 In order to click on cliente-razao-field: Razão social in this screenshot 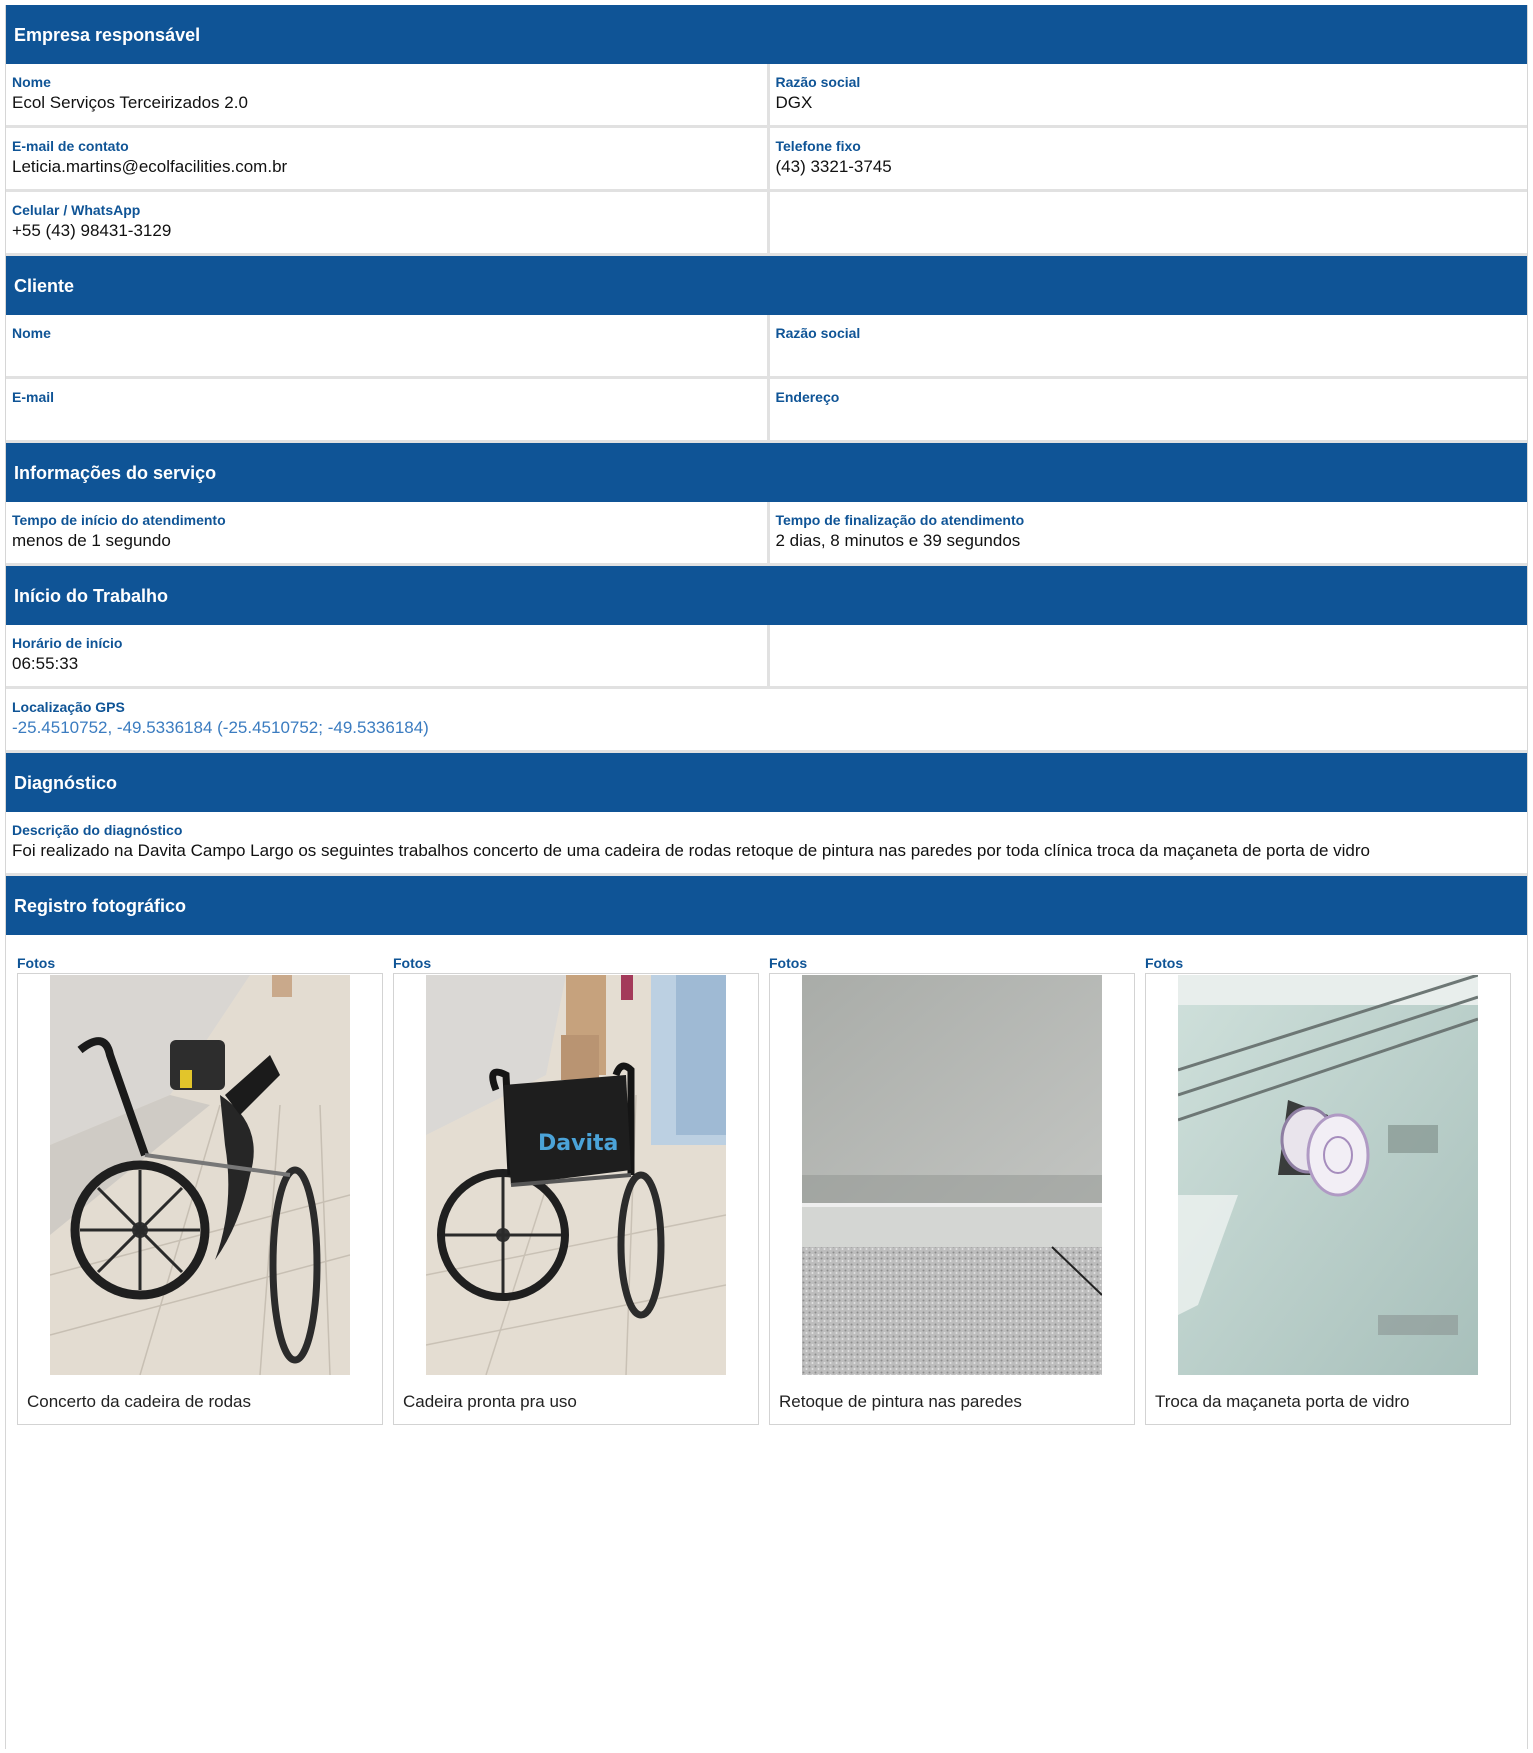, I will do `click(1147, 345)`.